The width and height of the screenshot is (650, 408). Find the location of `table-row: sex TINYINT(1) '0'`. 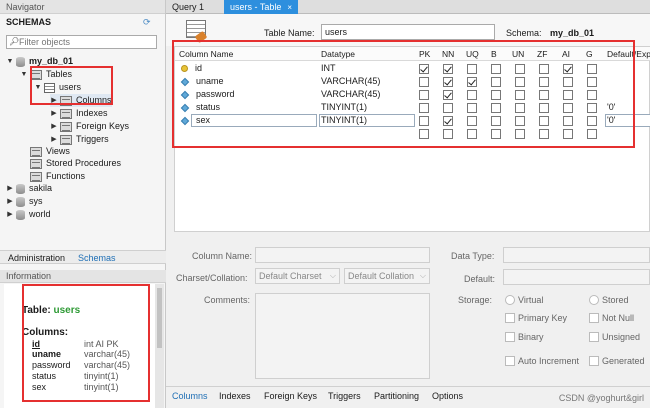

table-row: sex TINYINT(1) '0' is located at coordinates (412, 120).